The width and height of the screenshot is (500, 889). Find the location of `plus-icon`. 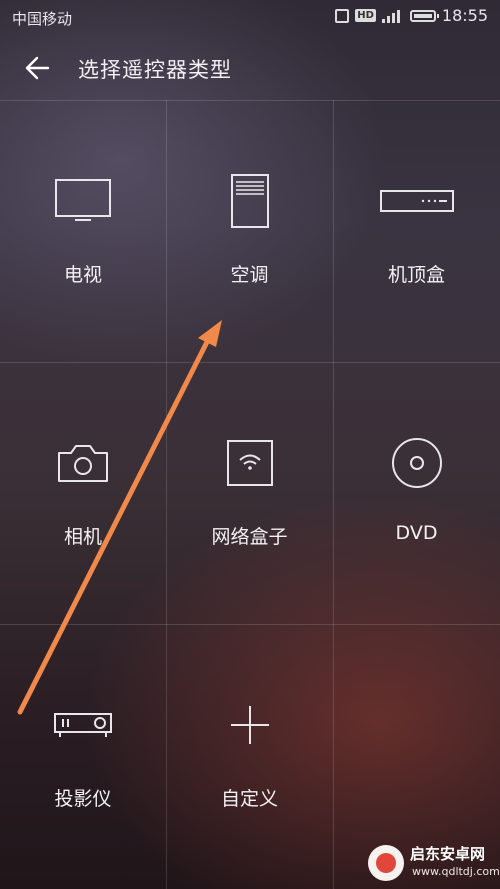

plus-icon is located at coordinates (249, 725).